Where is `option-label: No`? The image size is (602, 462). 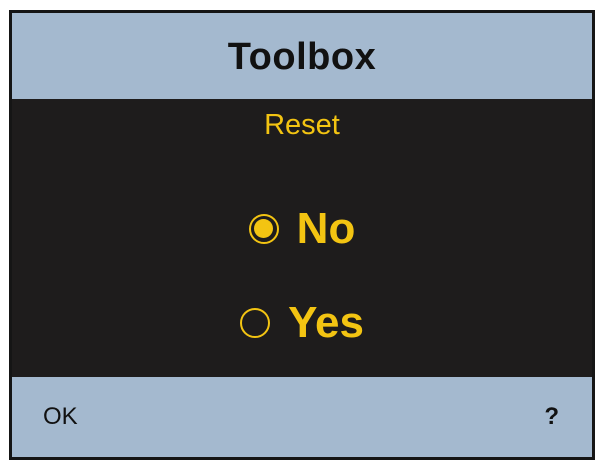 option-label: No is located at coordinates (326, 228).